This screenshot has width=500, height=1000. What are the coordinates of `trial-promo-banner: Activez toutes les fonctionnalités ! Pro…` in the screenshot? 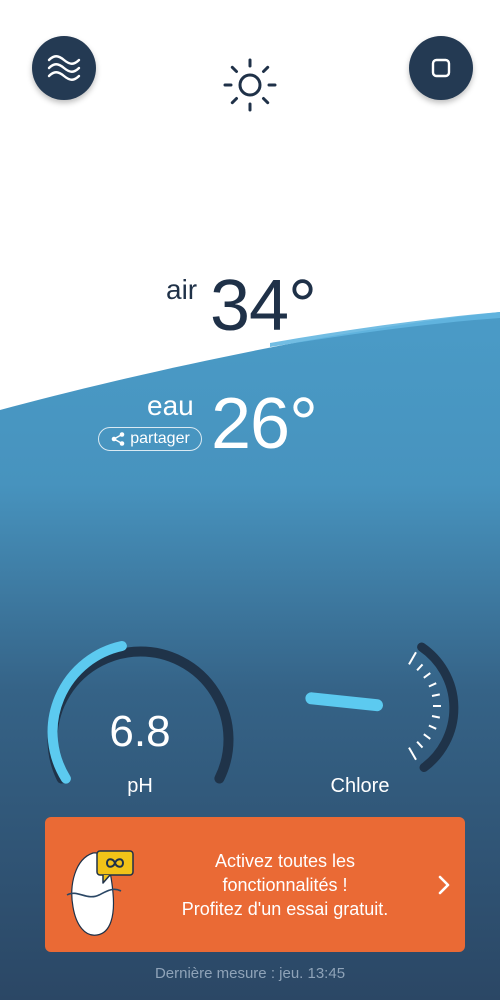 It's located at (255, 884).